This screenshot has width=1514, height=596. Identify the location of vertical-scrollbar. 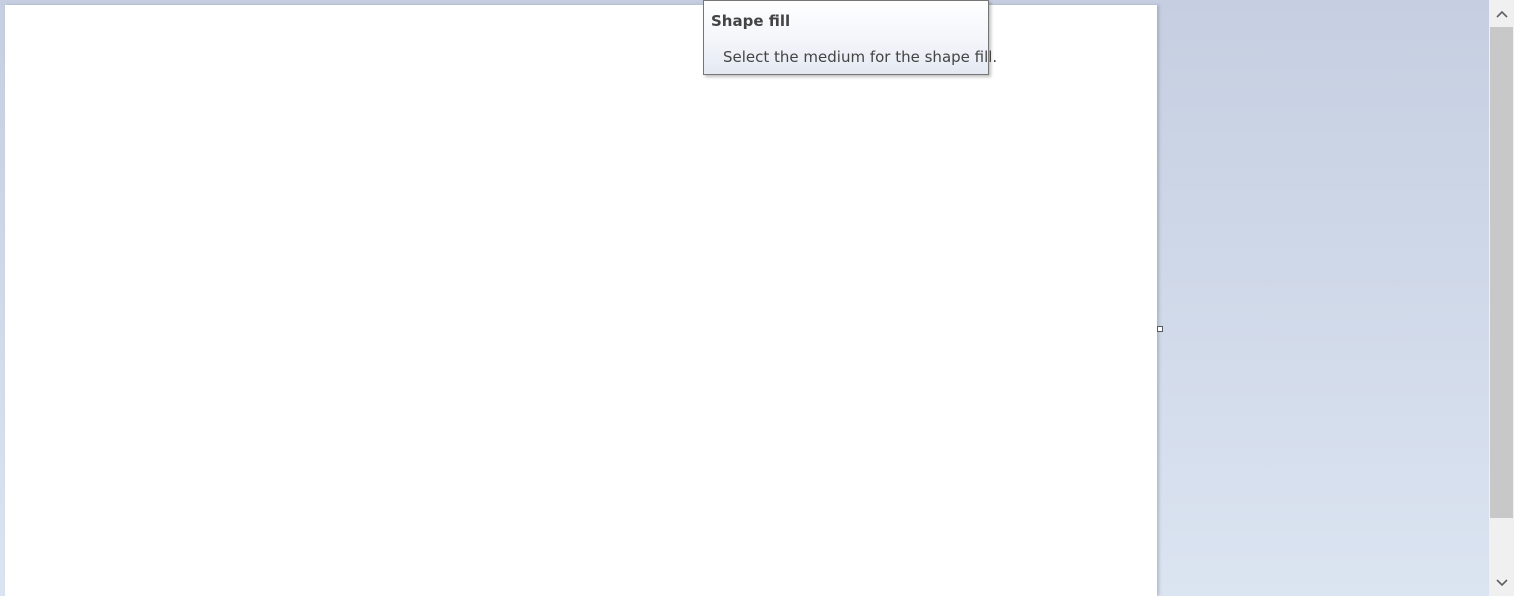
(1501, 298).